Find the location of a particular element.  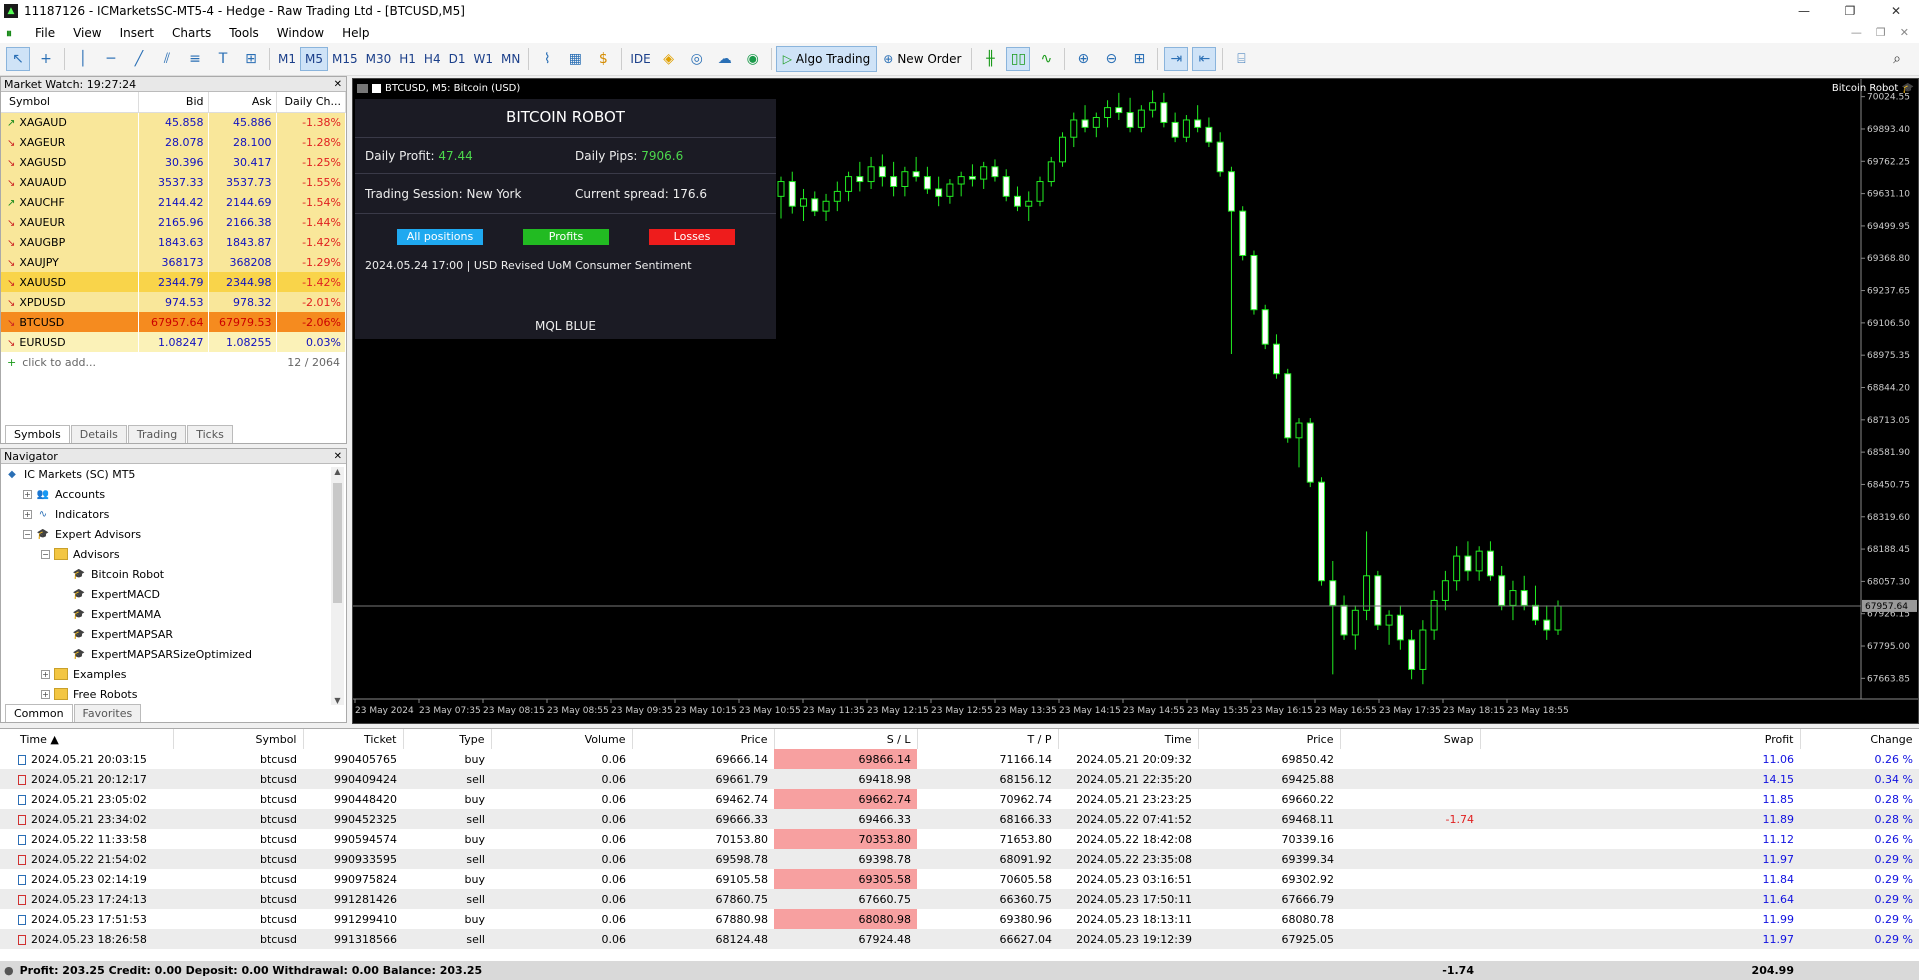

market-watch-row: ↘ XAUUSD 2344.79 2344.98 -1.42% is located at coordinates (173, 282).